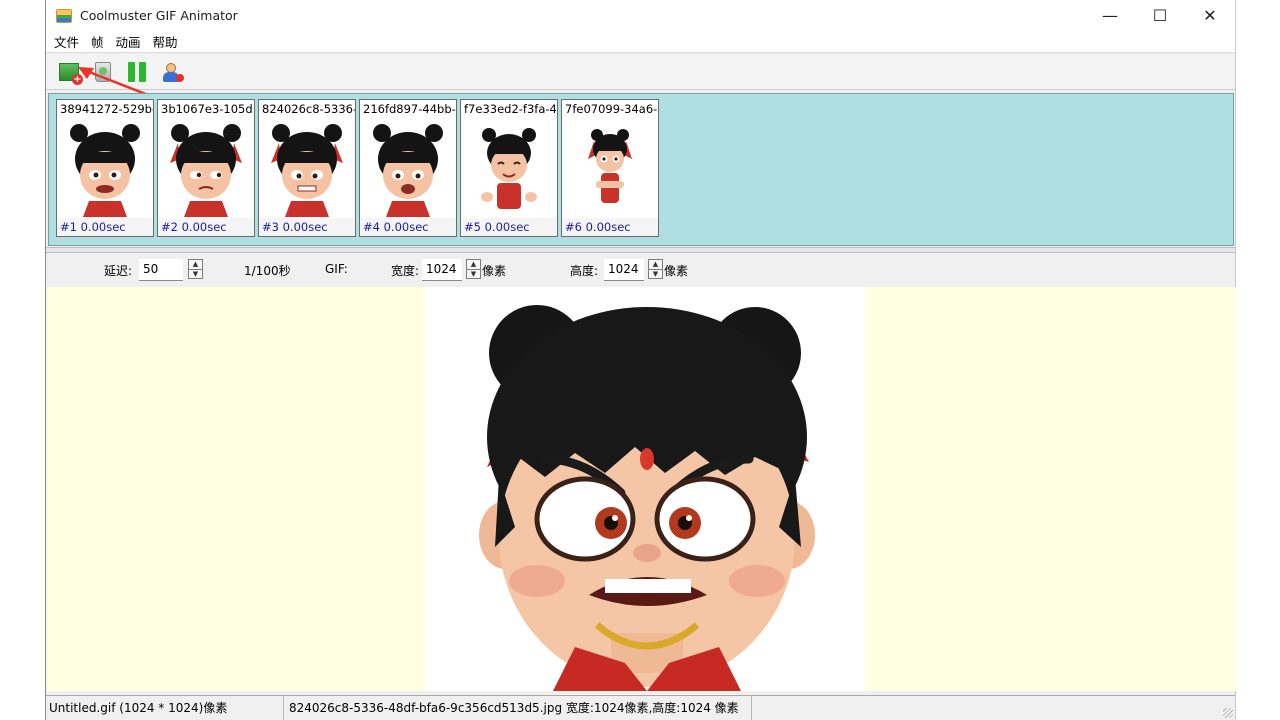  I want to click on frame-delay-label: #4 0.00sec, so click(408, 227).